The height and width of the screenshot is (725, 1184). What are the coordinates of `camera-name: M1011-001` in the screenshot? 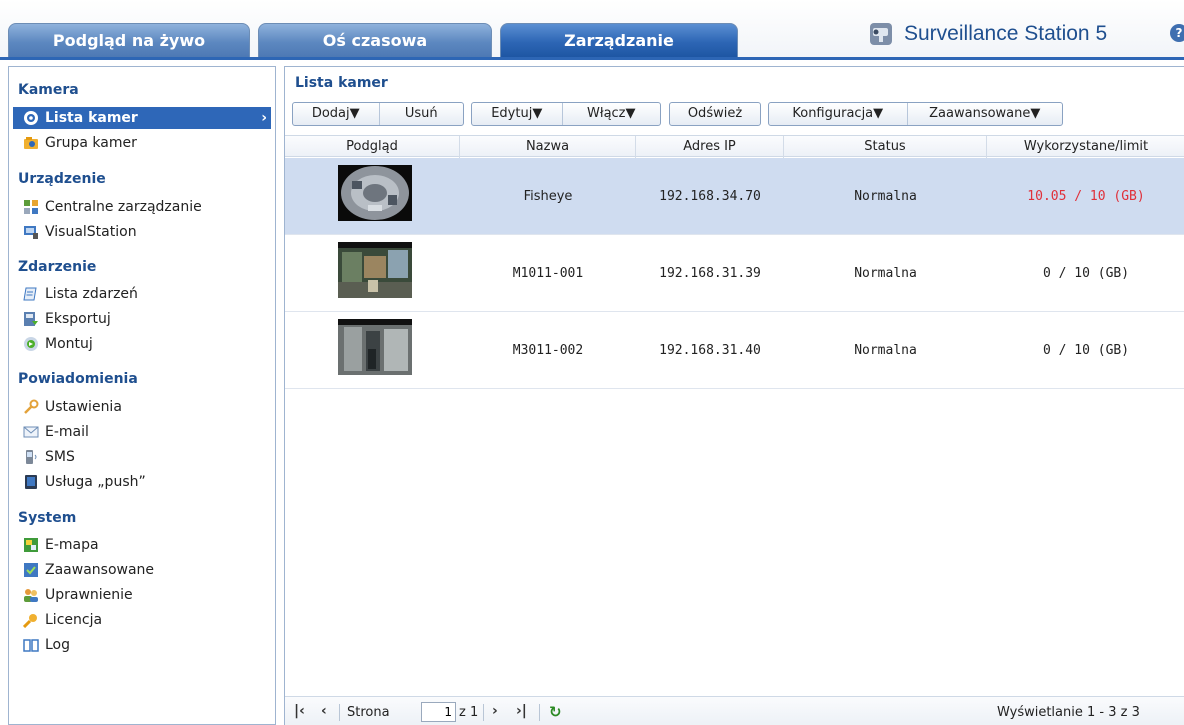 It's located at (548, 273).